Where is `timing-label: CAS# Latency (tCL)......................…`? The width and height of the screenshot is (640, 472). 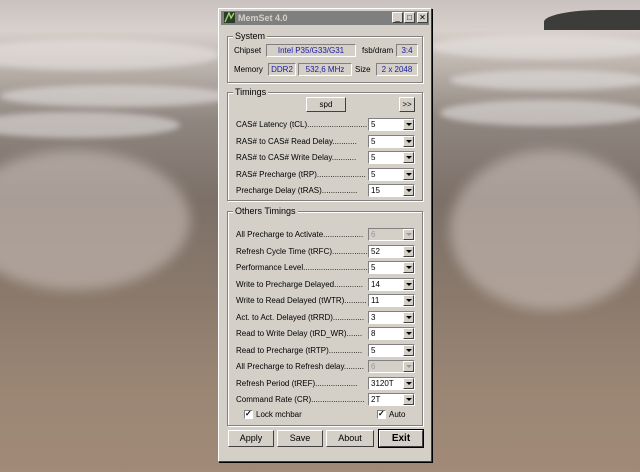
timing-label: CAS# Latency (tCL)......................… is located at coordinates (302, 124).